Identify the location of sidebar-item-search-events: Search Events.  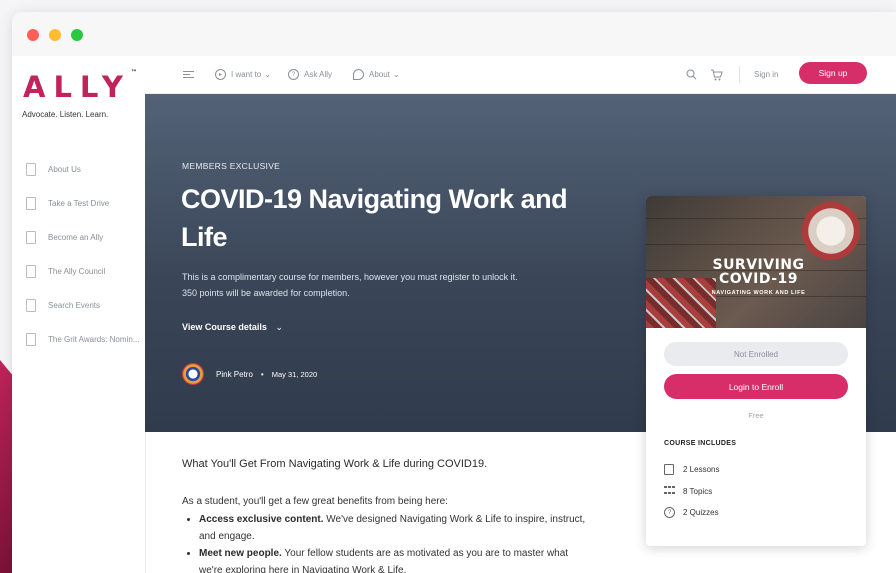
(63, 305).